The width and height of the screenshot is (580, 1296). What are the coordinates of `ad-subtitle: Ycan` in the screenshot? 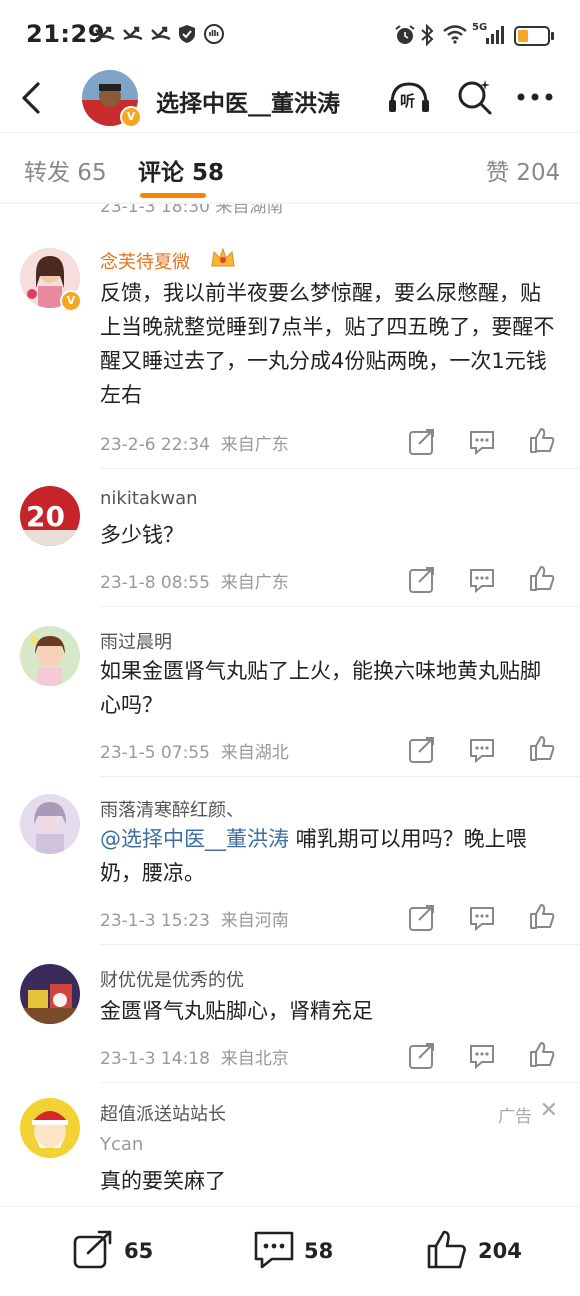 It's located at (122, 1144).